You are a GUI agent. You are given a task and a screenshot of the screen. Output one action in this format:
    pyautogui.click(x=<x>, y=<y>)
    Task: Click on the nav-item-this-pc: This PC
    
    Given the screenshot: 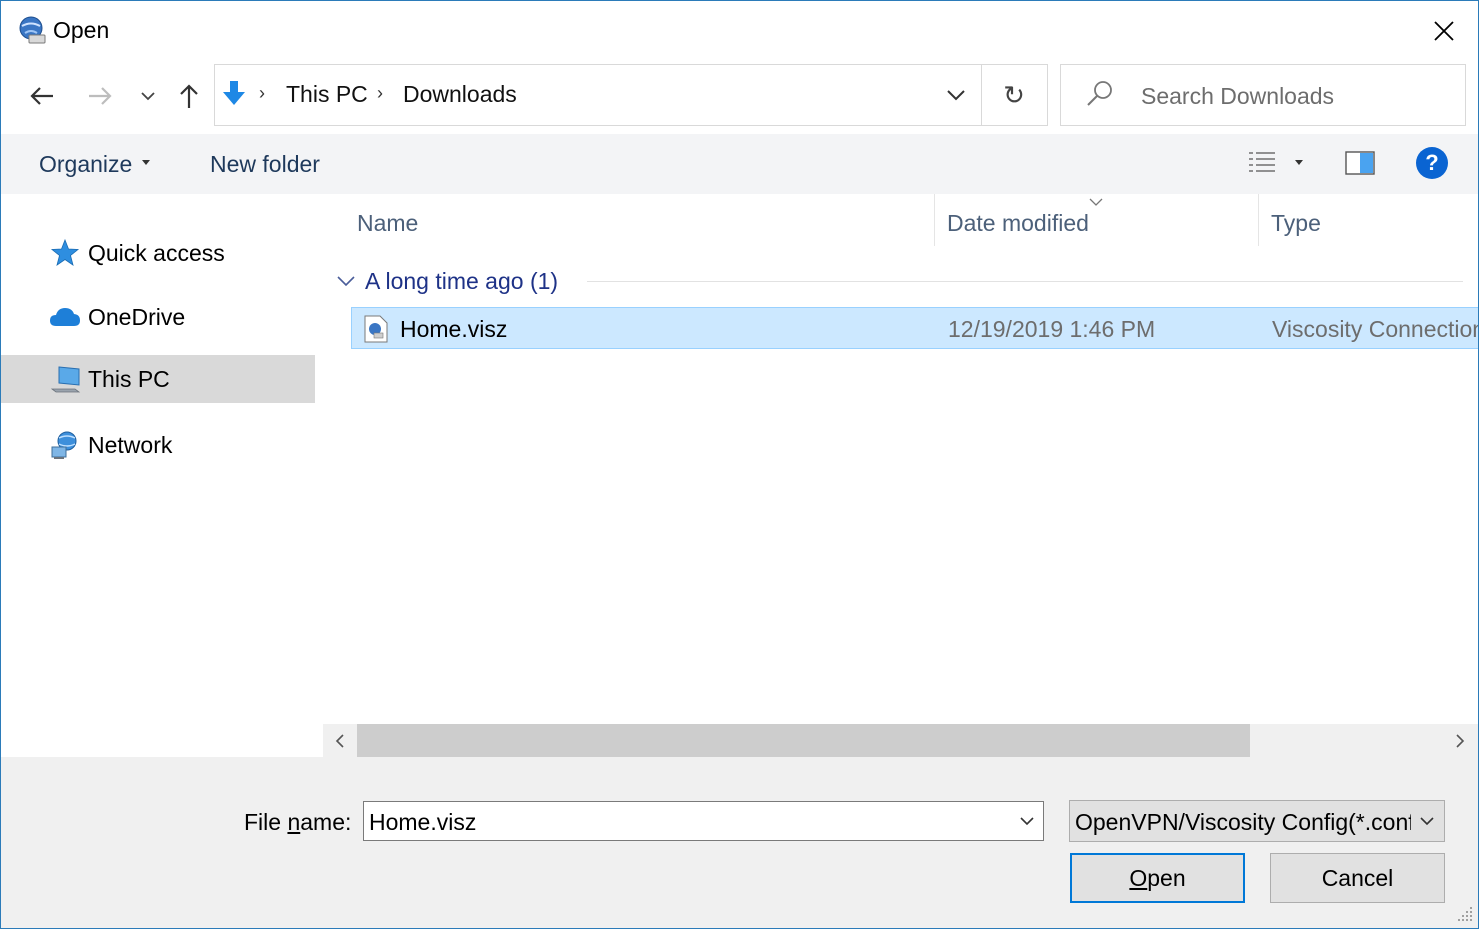 What is the action you would take?
    pyautogui.click(x=158, y=379)
    